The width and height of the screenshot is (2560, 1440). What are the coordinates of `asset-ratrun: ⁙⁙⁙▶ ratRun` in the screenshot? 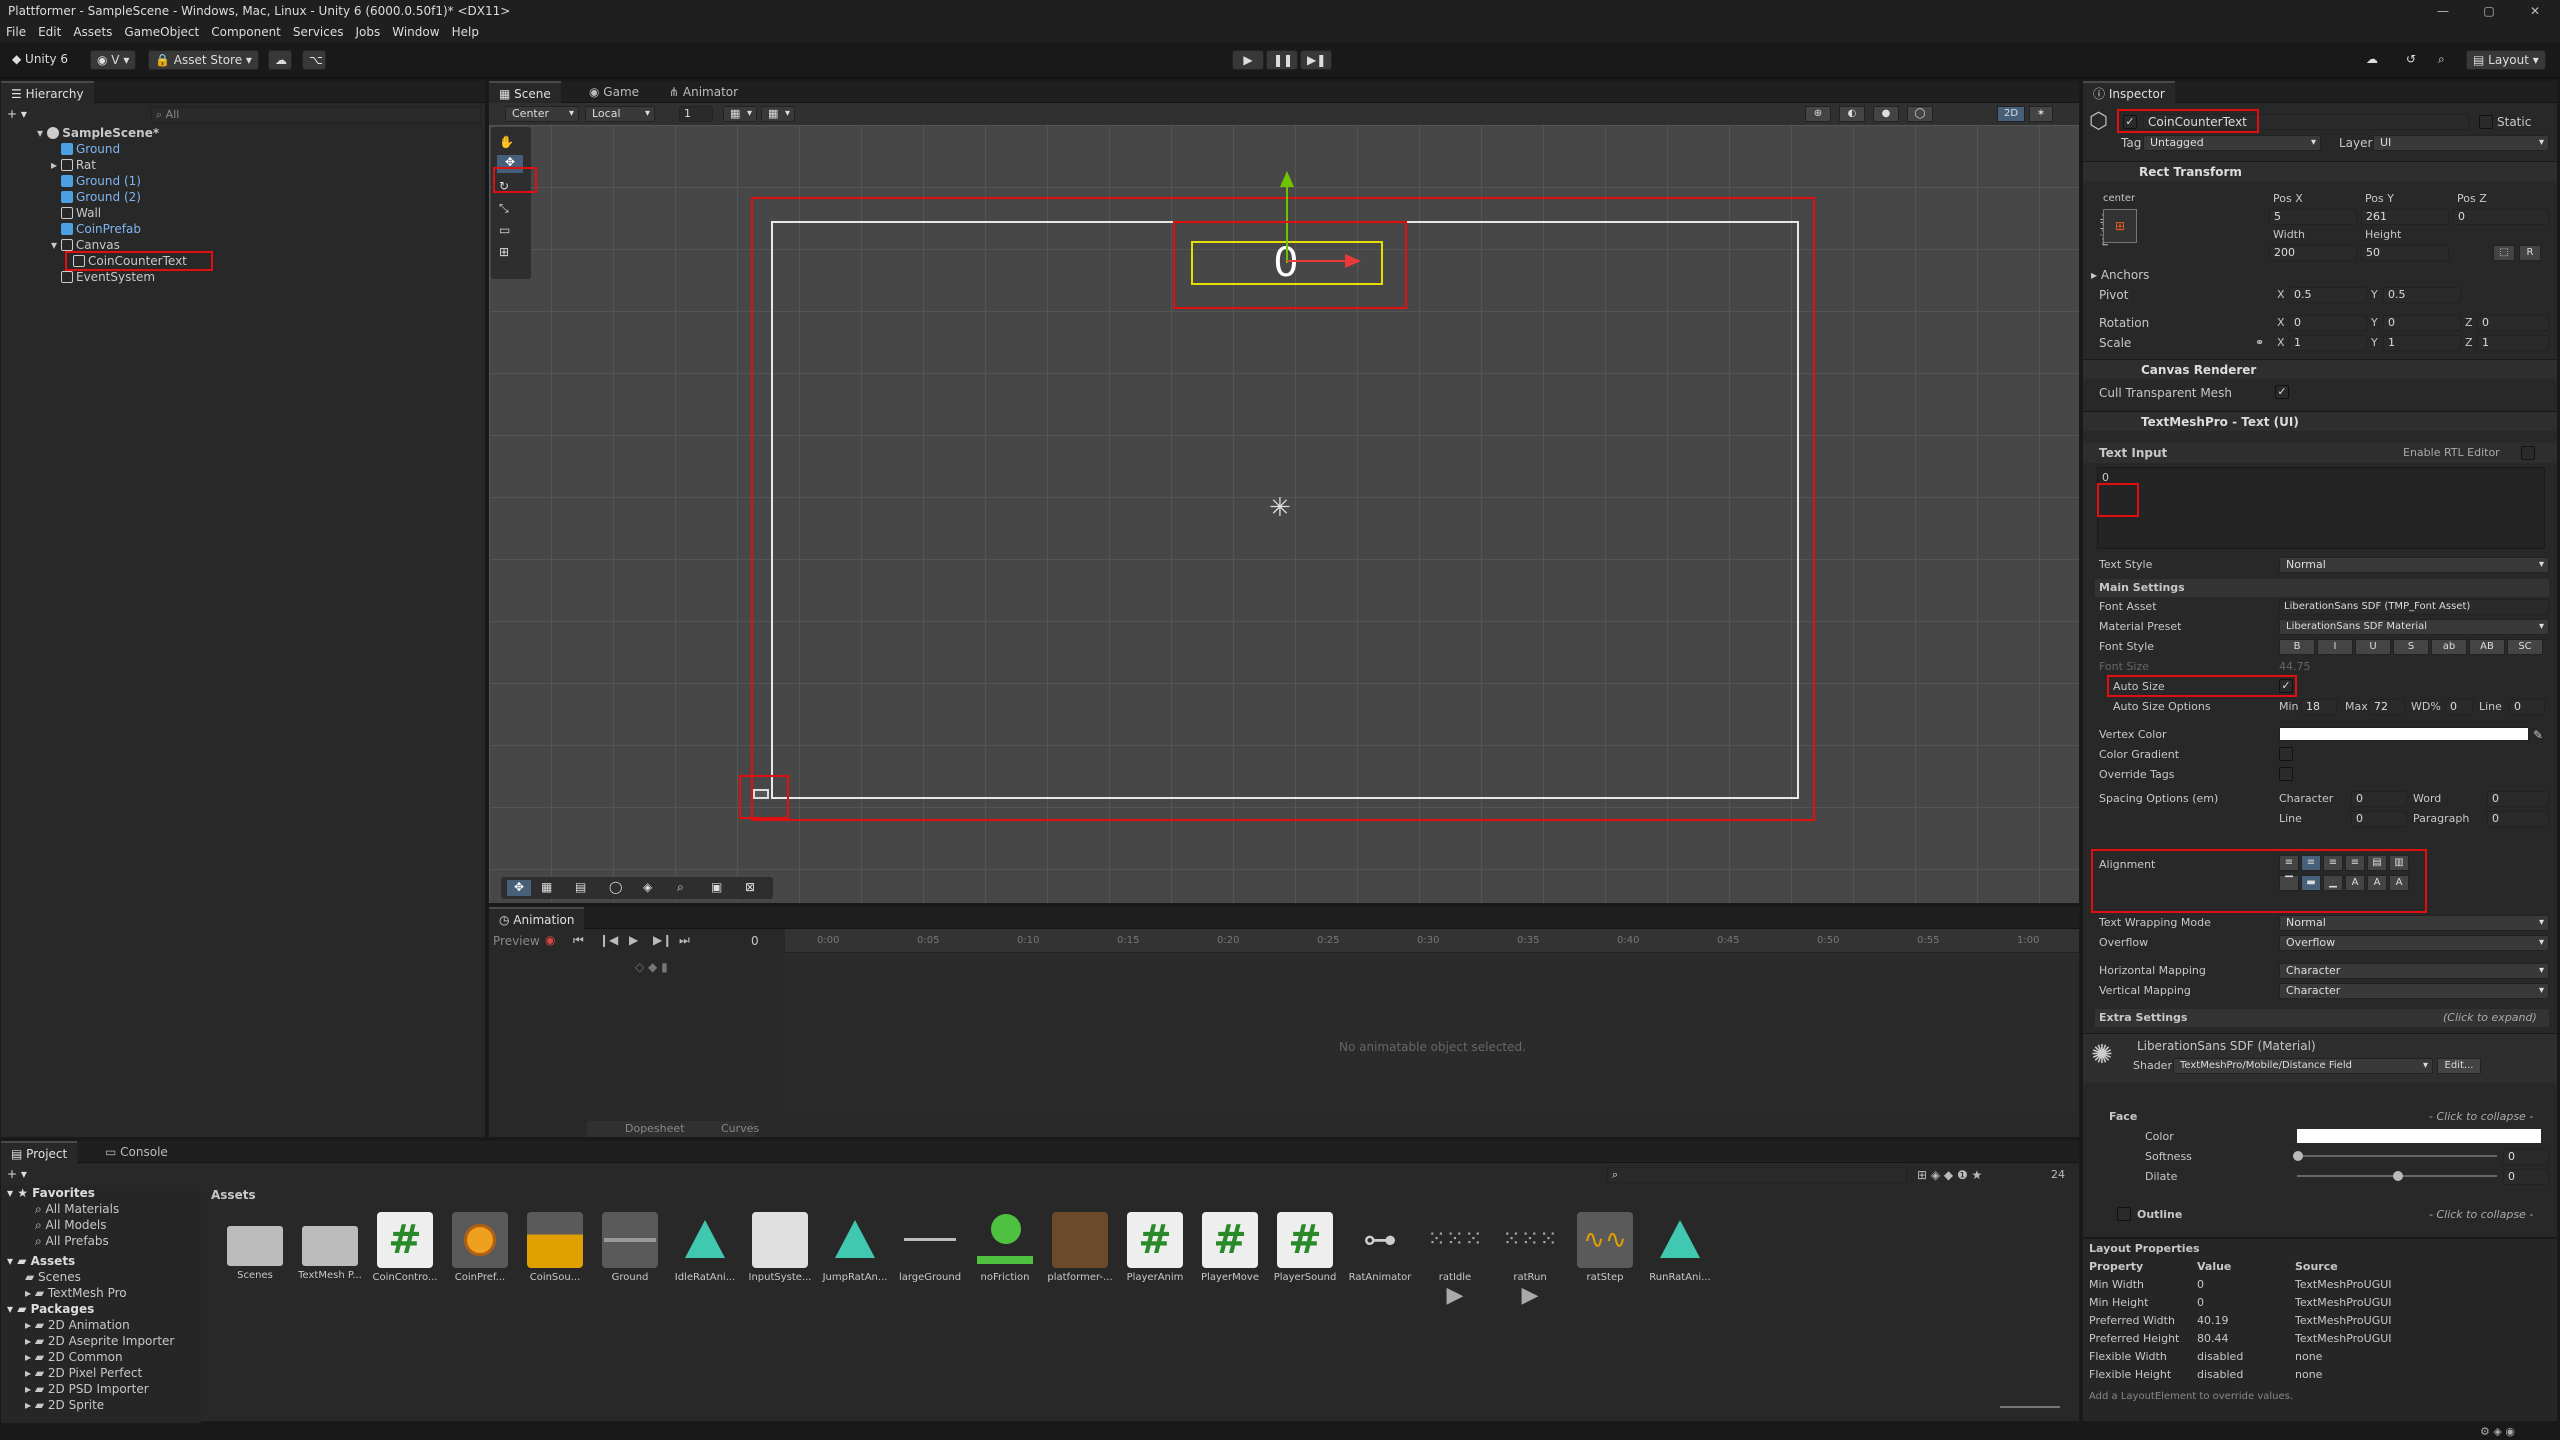 It's located at (1530, 1260).